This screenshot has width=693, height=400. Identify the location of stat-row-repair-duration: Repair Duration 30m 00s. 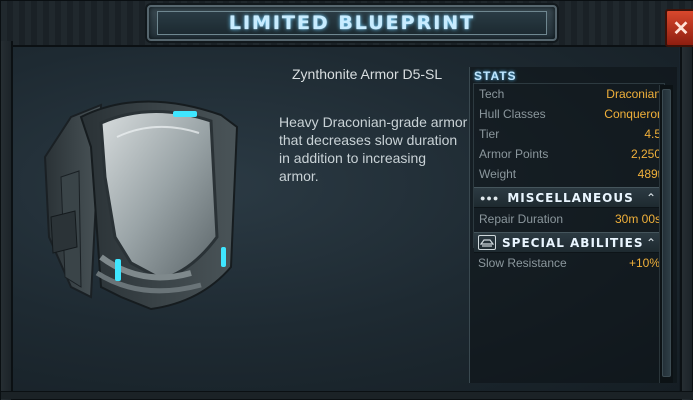
(570, 219).